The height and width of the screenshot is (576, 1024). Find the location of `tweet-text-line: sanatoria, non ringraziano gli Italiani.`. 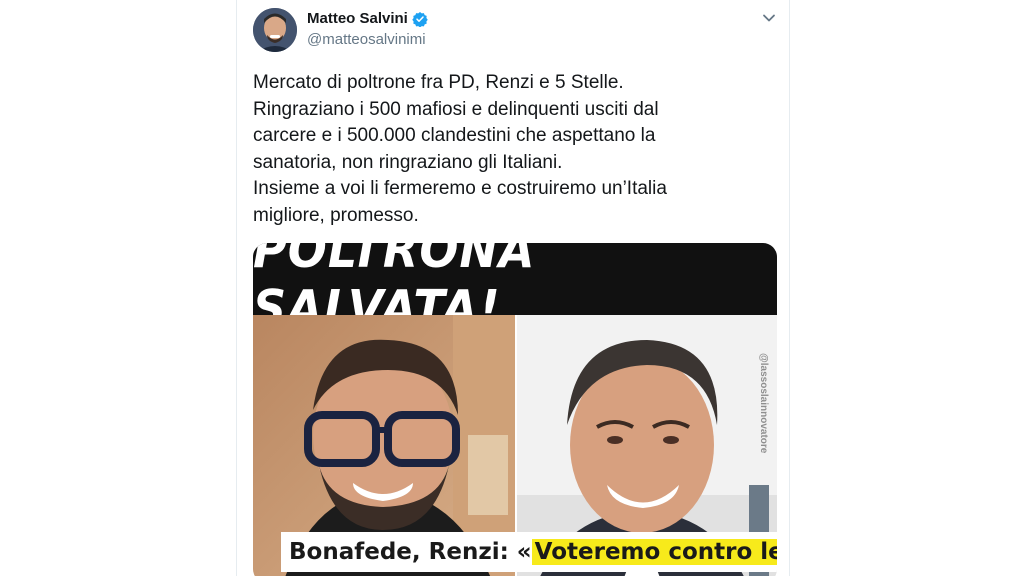

tweet-text-line: sanatoria, non ringraziano gli Italiani. is located at coordinates (408, 162).